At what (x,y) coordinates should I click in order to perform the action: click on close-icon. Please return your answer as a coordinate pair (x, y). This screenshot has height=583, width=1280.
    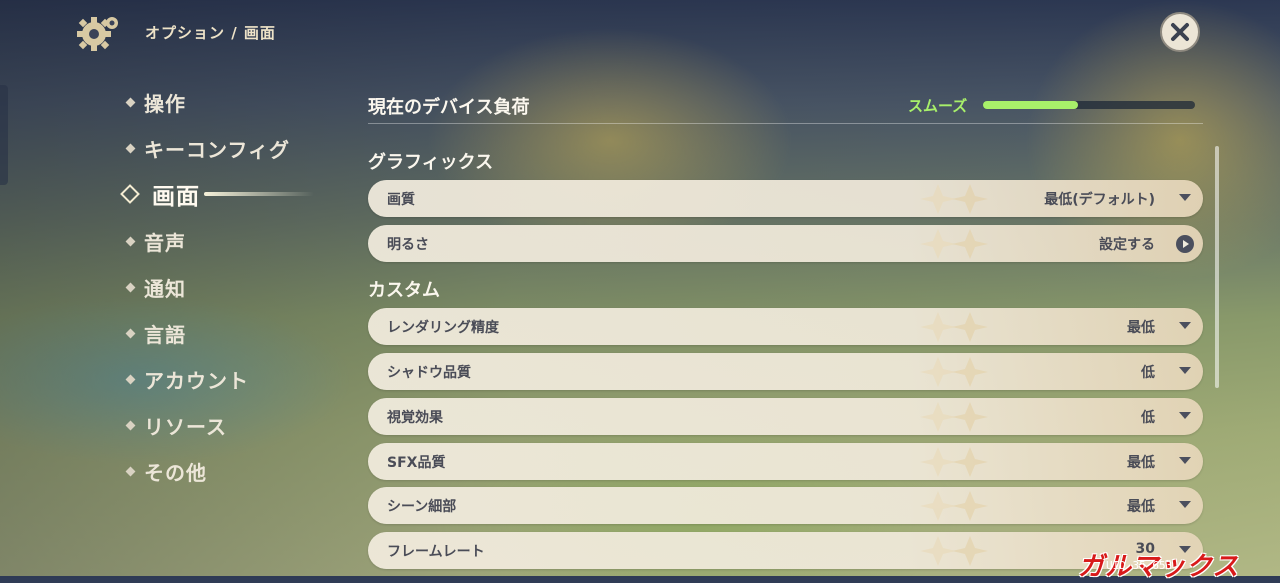
    Looking at the image, I should click on (1180, 32).